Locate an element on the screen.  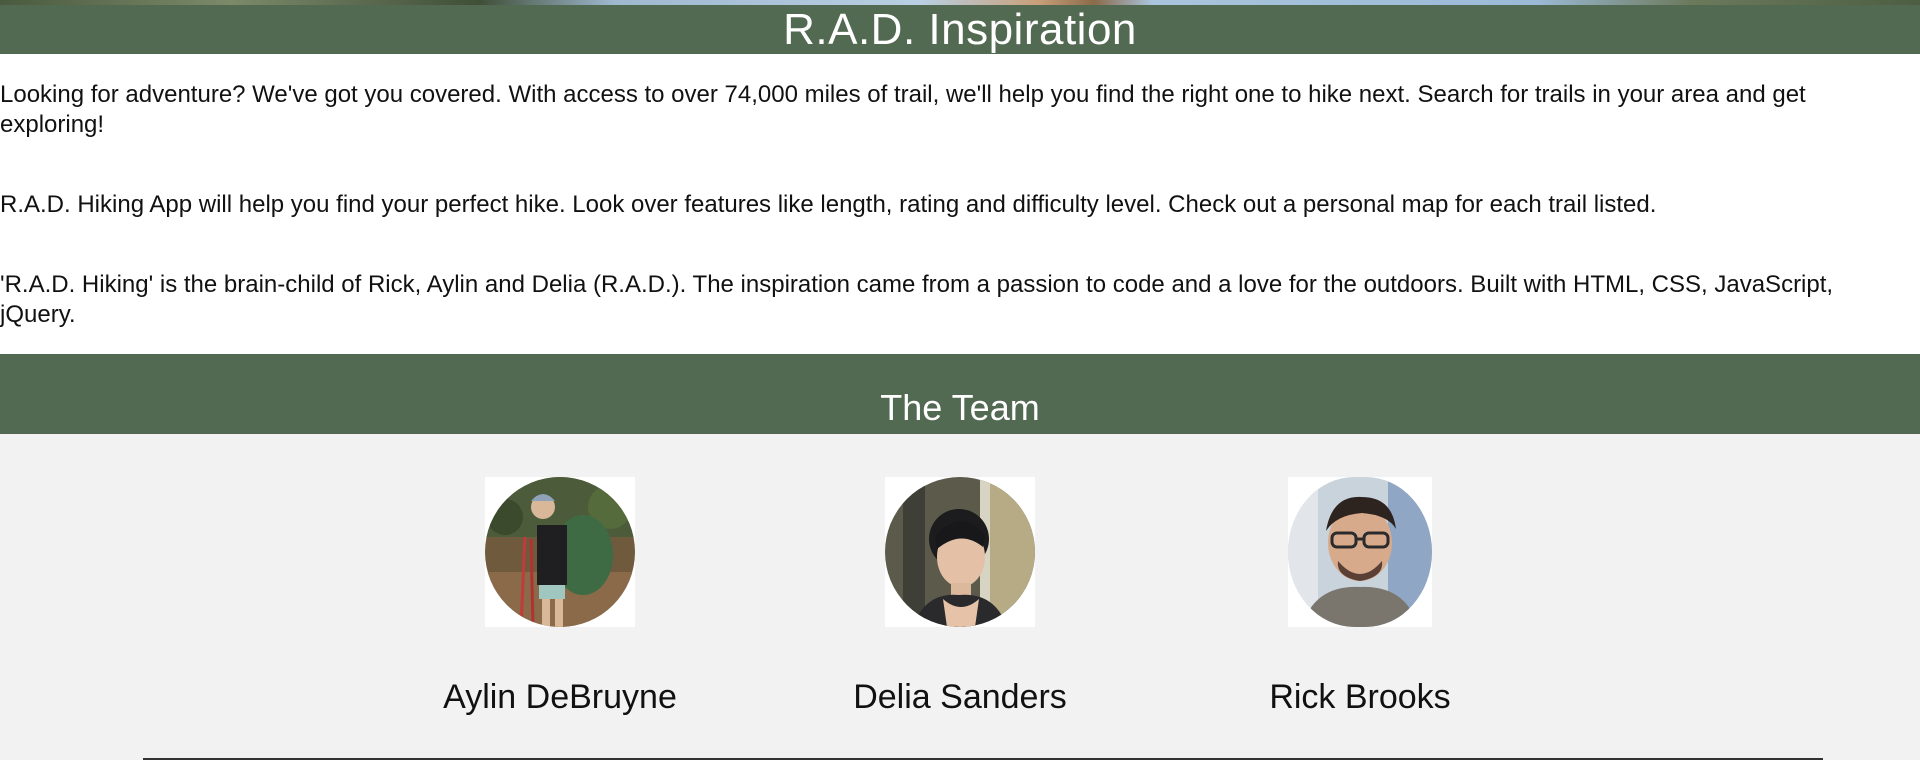
team-member-aylin: Aylin DeBruyne is located at coordinates (560, 597).